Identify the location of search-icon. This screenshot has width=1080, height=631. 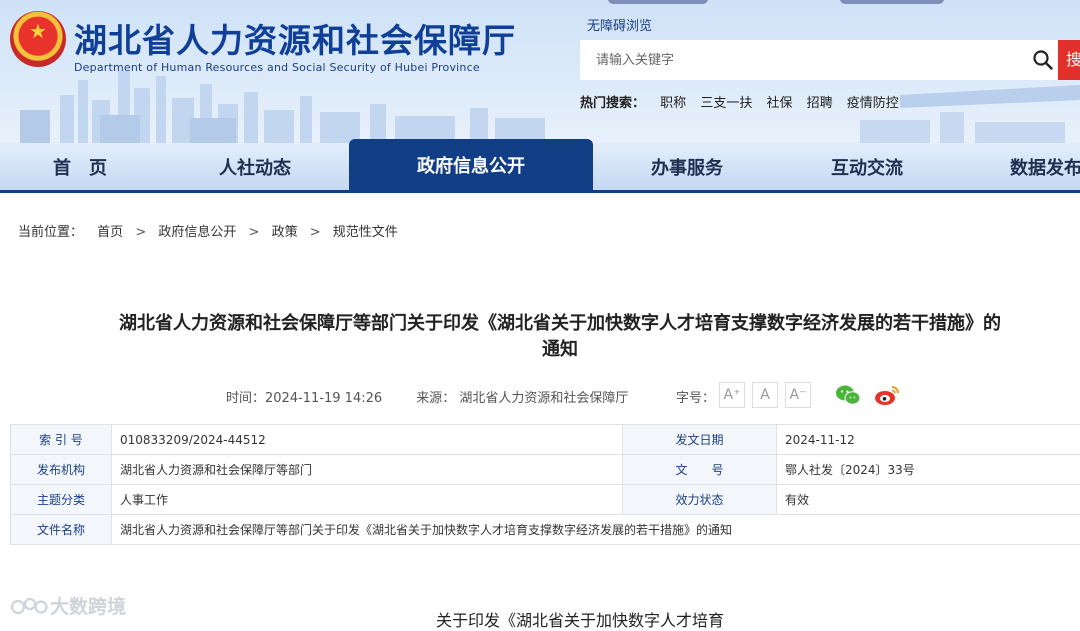
(1043, 60).